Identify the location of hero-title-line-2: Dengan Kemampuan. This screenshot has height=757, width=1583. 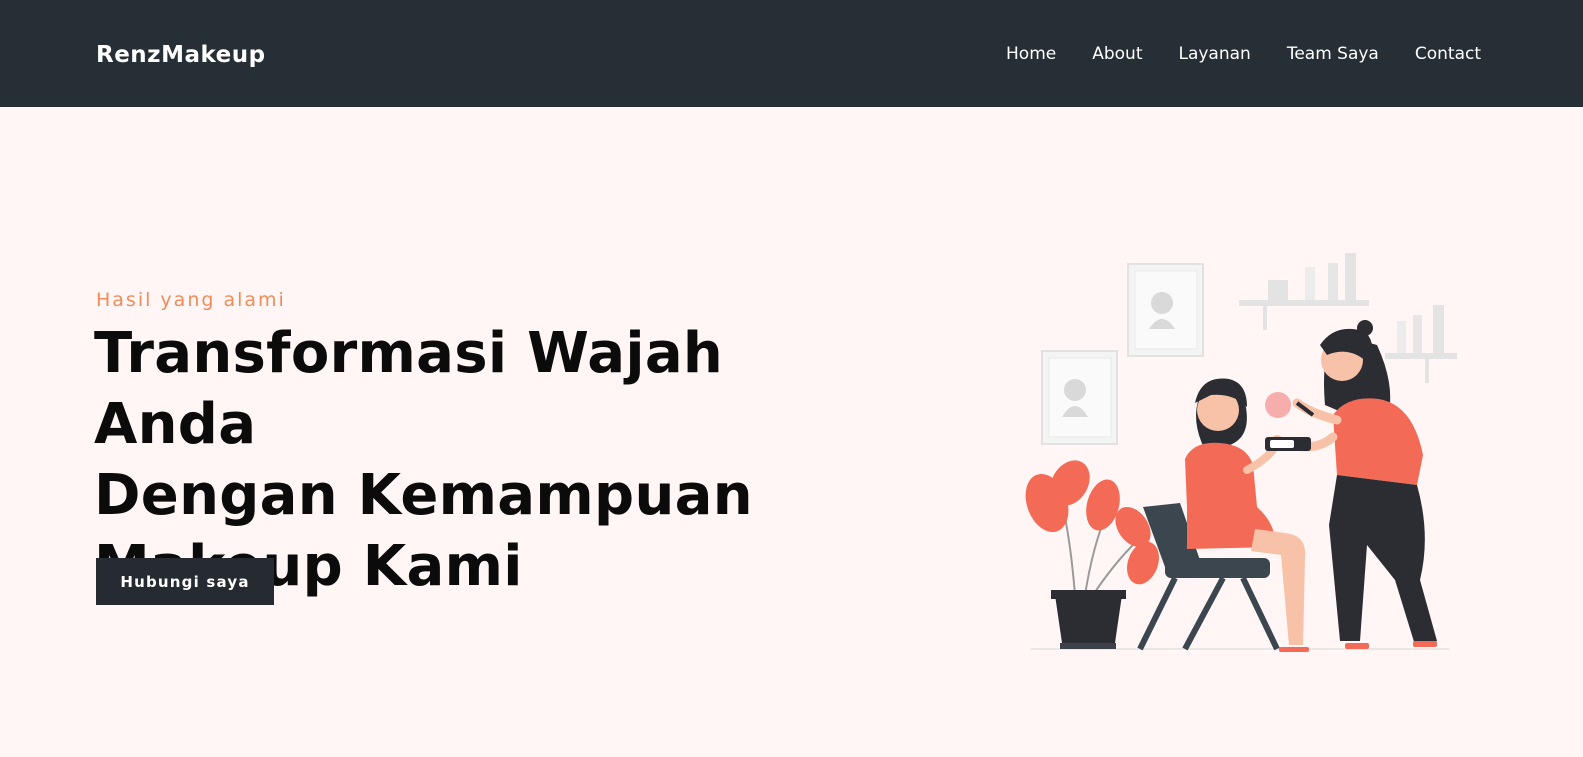
(423, 495).